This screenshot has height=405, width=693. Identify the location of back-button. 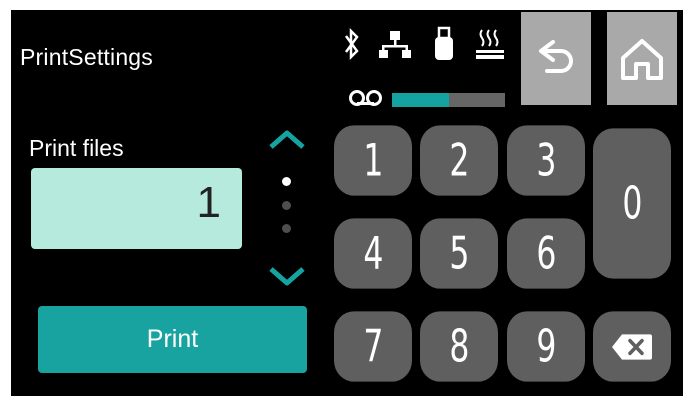
(556, 58).